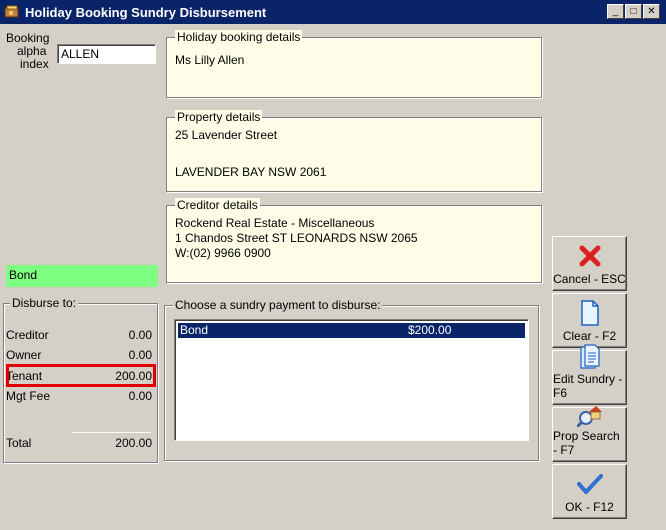 The height and width of the screenshot is (530, 666). What do you see at coordinates (28, 38) in the screenshot?
I see `booking-label-line1: Booking` at bounding box center [28, 38].